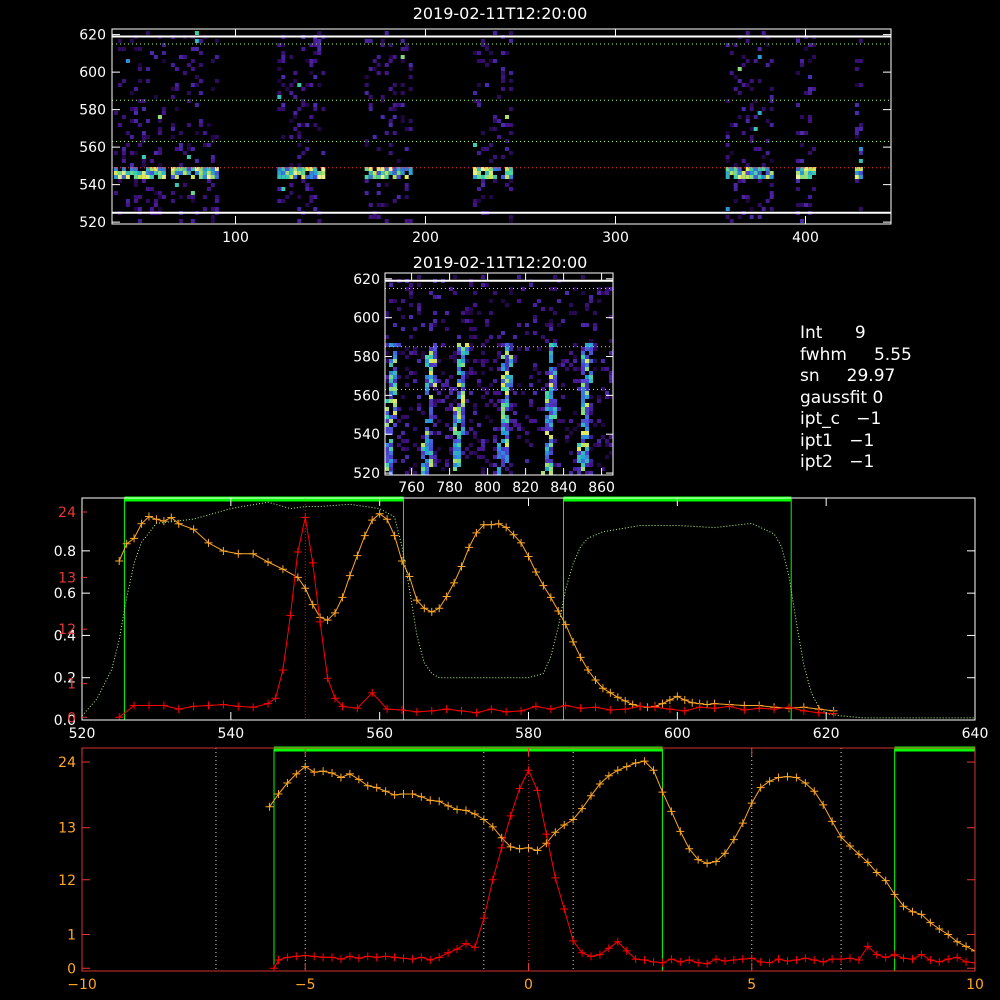 This screenshot has width=1000, height=1000. I want to click on info-ipt-c-label: ipt_c, so click(820, 419).